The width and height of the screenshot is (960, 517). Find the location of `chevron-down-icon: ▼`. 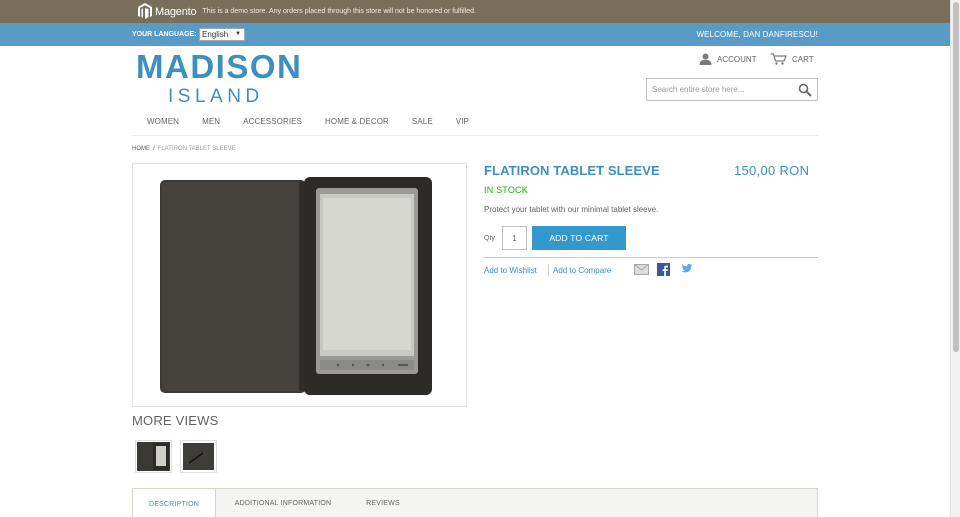

chevron-down-icon: ▼ is located at coordinates (238, 34).